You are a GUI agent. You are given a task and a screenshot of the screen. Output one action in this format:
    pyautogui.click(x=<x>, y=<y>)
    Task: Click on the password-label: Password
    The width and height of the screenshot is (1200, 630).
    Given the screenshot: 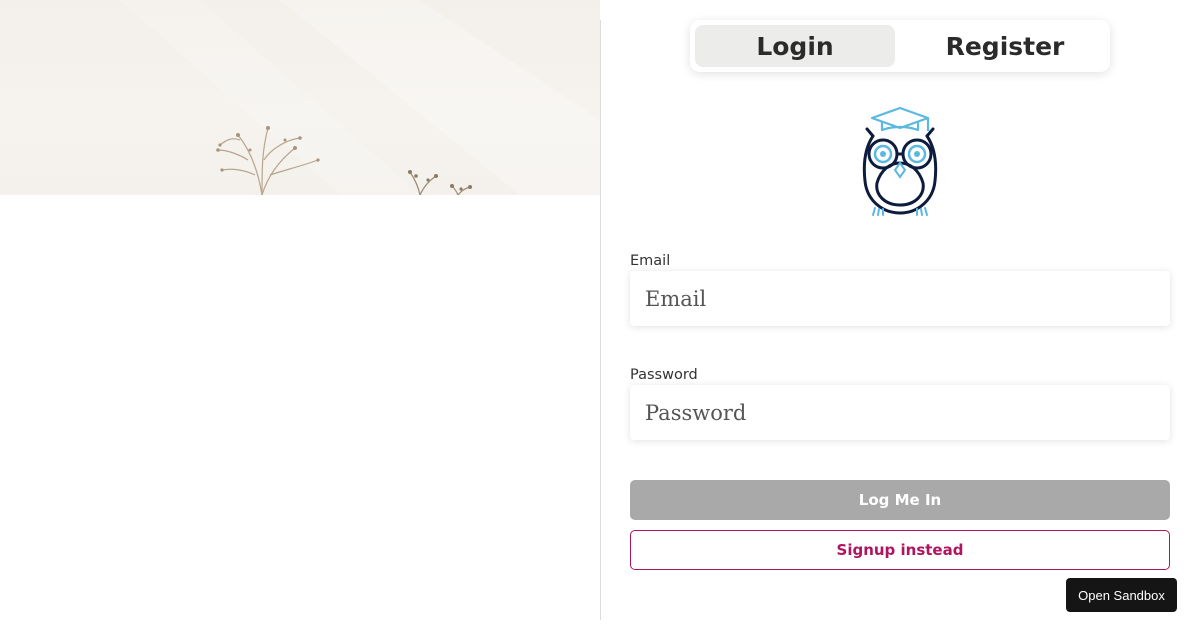 What is the action you would take?
    pyautogui.click(x=664, y=375)
    